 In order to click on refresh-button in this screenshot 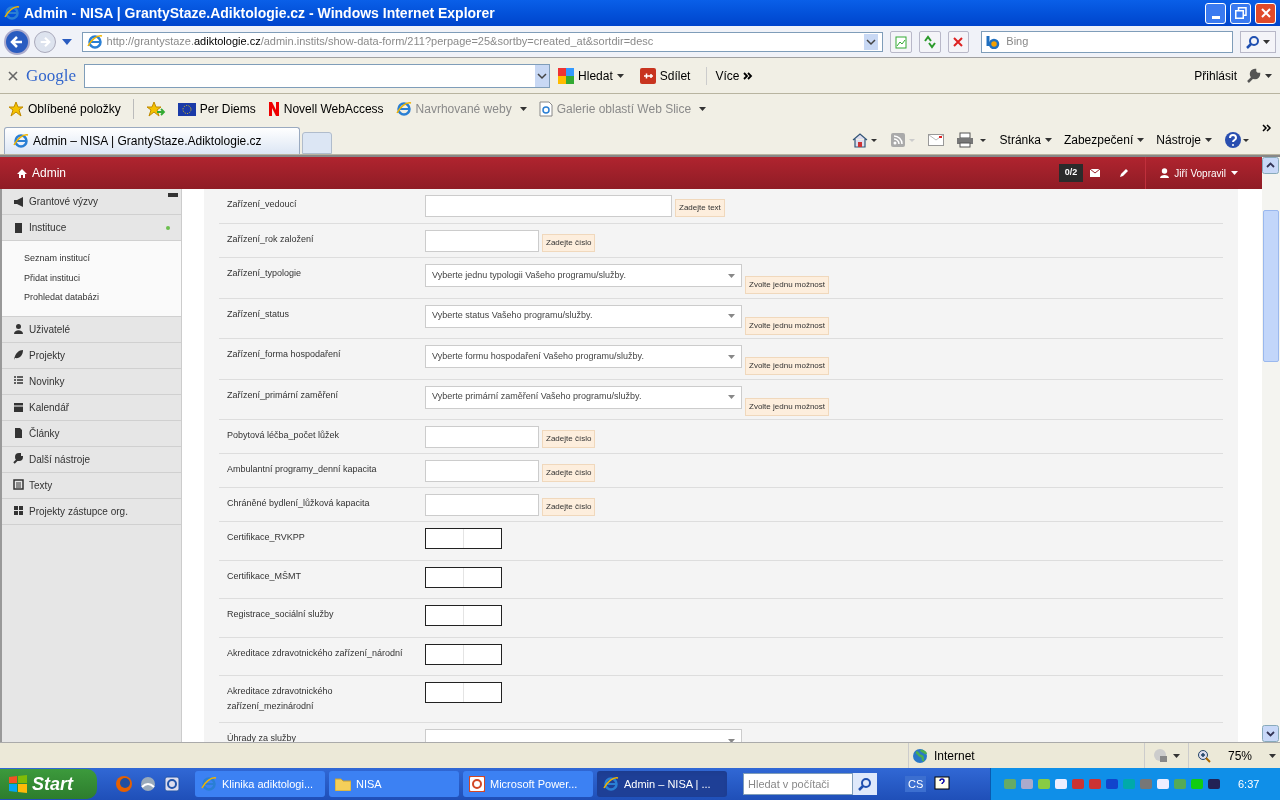, I will do `click(929, 41)`.